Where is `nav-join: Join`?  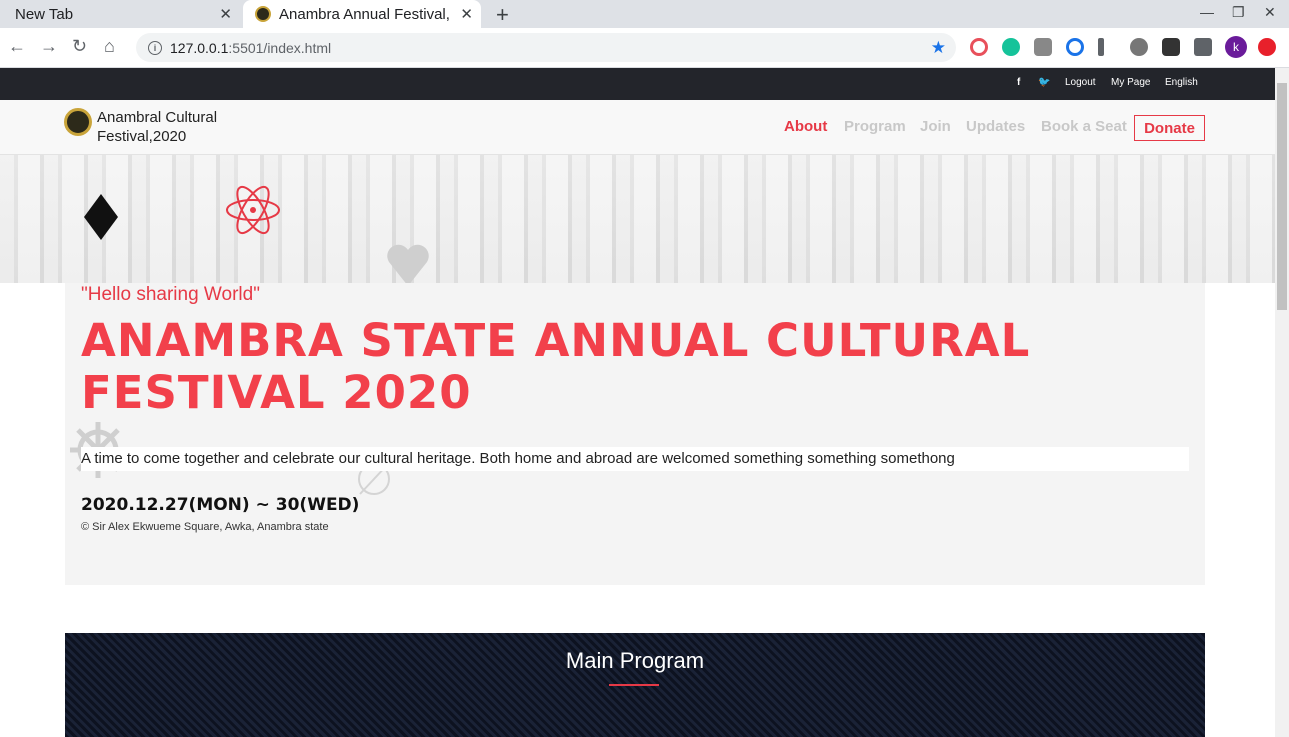 nav-join: Join is located at coordinates (935, 126).